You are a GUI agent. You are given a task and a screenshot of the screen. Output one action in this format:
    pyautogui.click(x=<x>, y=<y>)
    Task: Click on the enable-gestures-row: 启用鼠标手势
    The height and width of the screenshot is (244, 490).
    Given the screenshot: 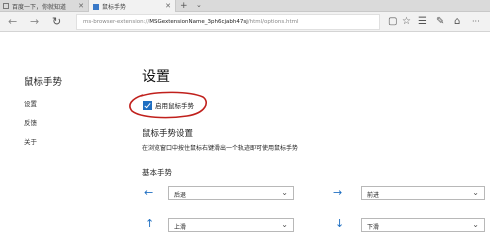 What is the action you would take?
    pyautogui.click(x=168, y=105)
    